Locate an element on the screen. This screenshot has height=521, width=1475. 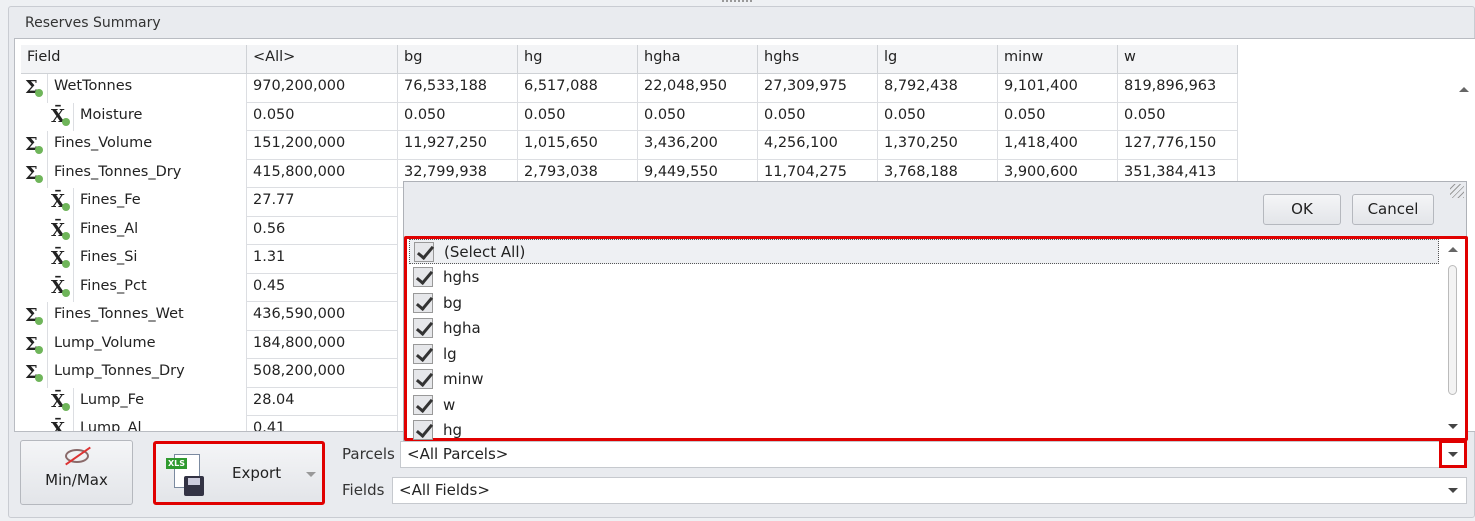
value-cell: 436,590,000 is located at coordinates (322, 316).